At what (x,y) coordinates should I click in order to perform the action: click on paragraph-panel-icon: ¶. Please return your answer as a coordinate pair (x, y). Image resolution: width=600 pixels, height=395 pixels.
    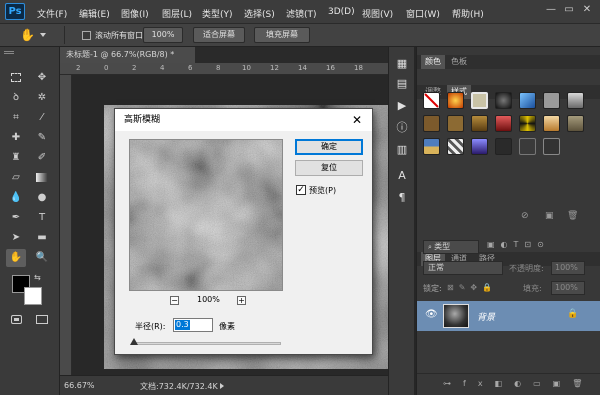
    Looking at the image, I should click on (402, 198).